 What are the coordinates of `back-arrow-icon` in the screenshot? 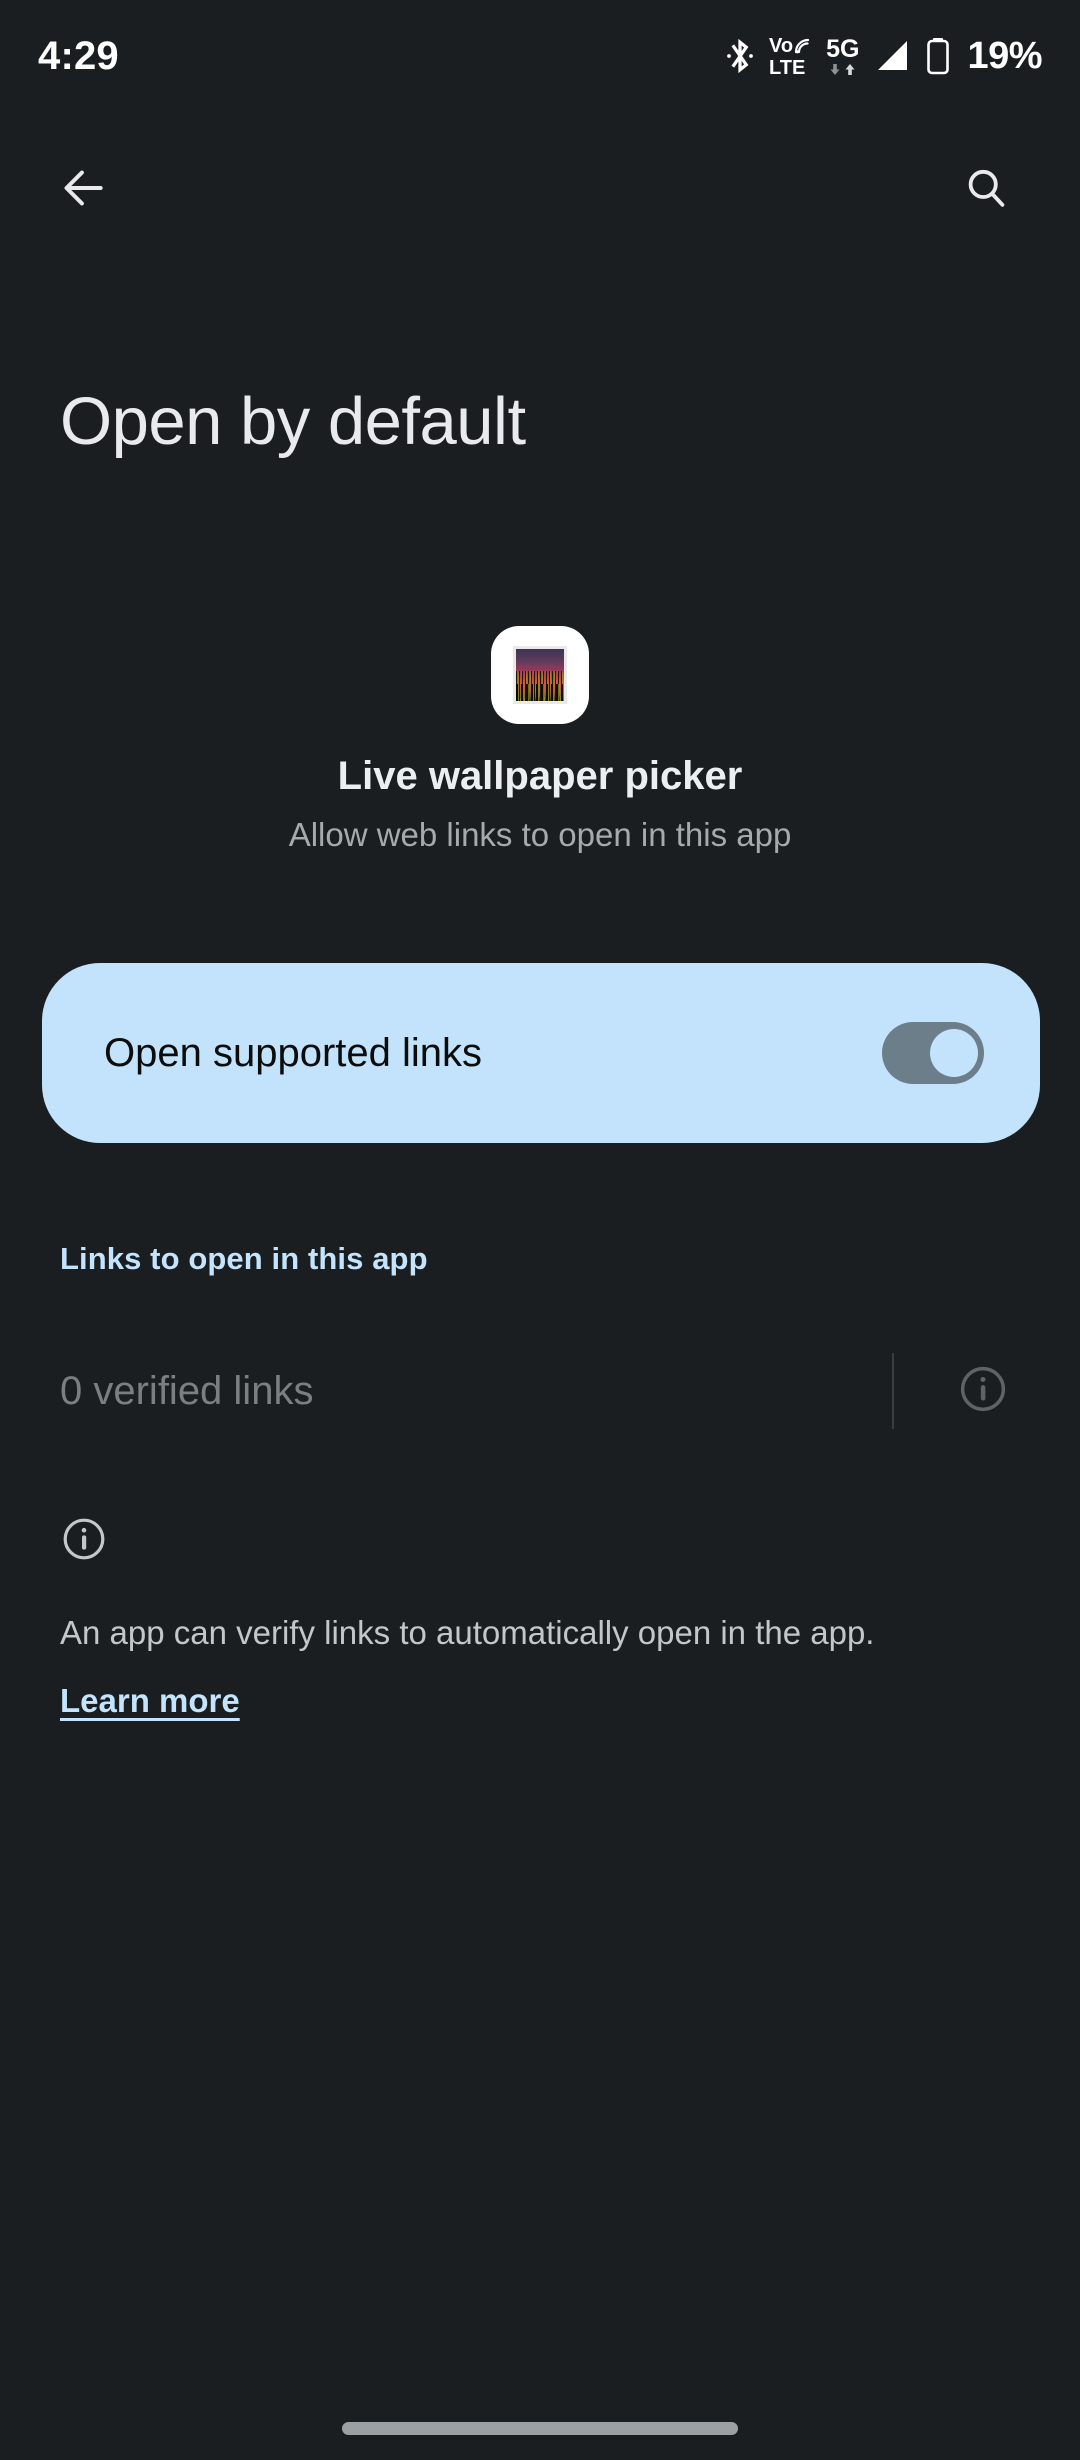 It's located at (84, 190).